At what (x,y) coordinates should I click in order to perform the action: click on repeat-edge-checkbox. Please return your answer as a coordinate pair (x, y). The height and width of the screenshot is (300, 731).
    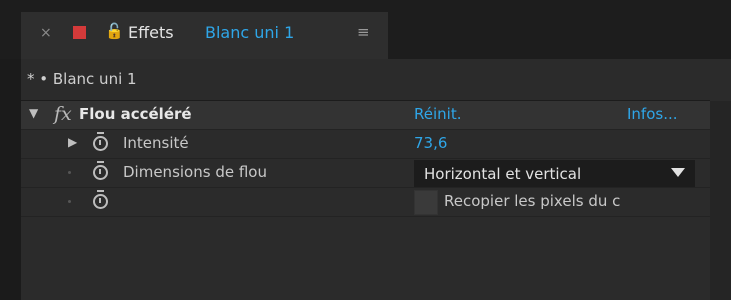
    Looking at the image, I should click on (426, 202).